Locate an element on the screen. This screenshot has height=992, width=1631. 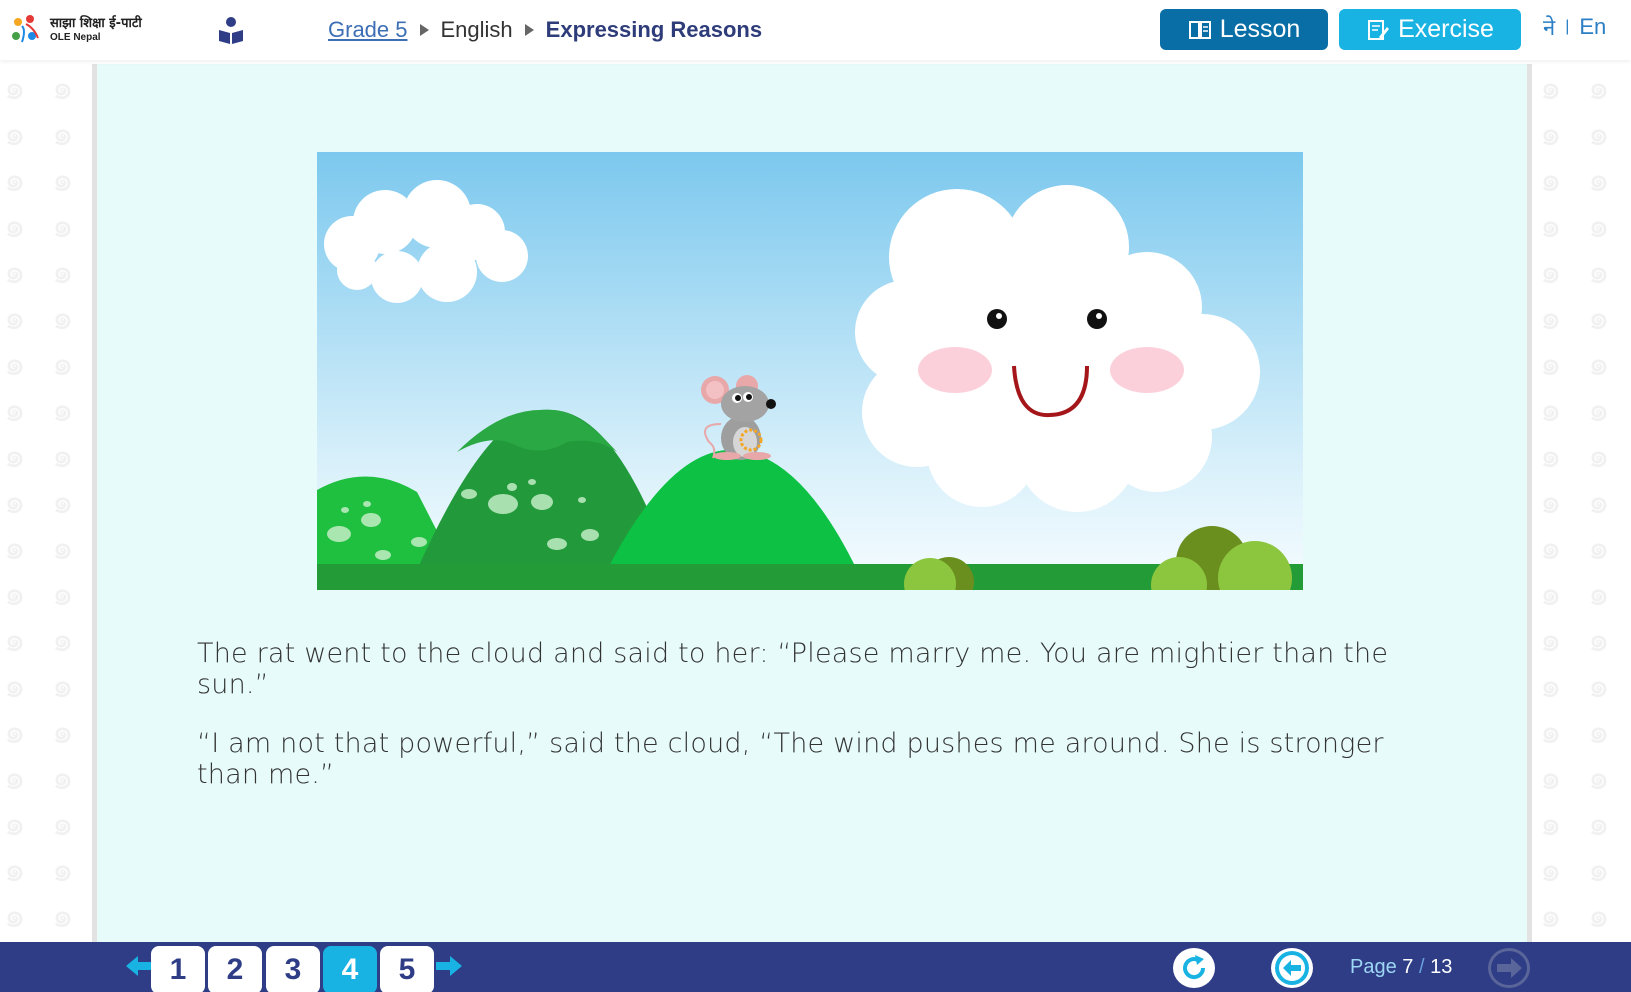
page-button-5: 5 is located at coordinates (407, 969).